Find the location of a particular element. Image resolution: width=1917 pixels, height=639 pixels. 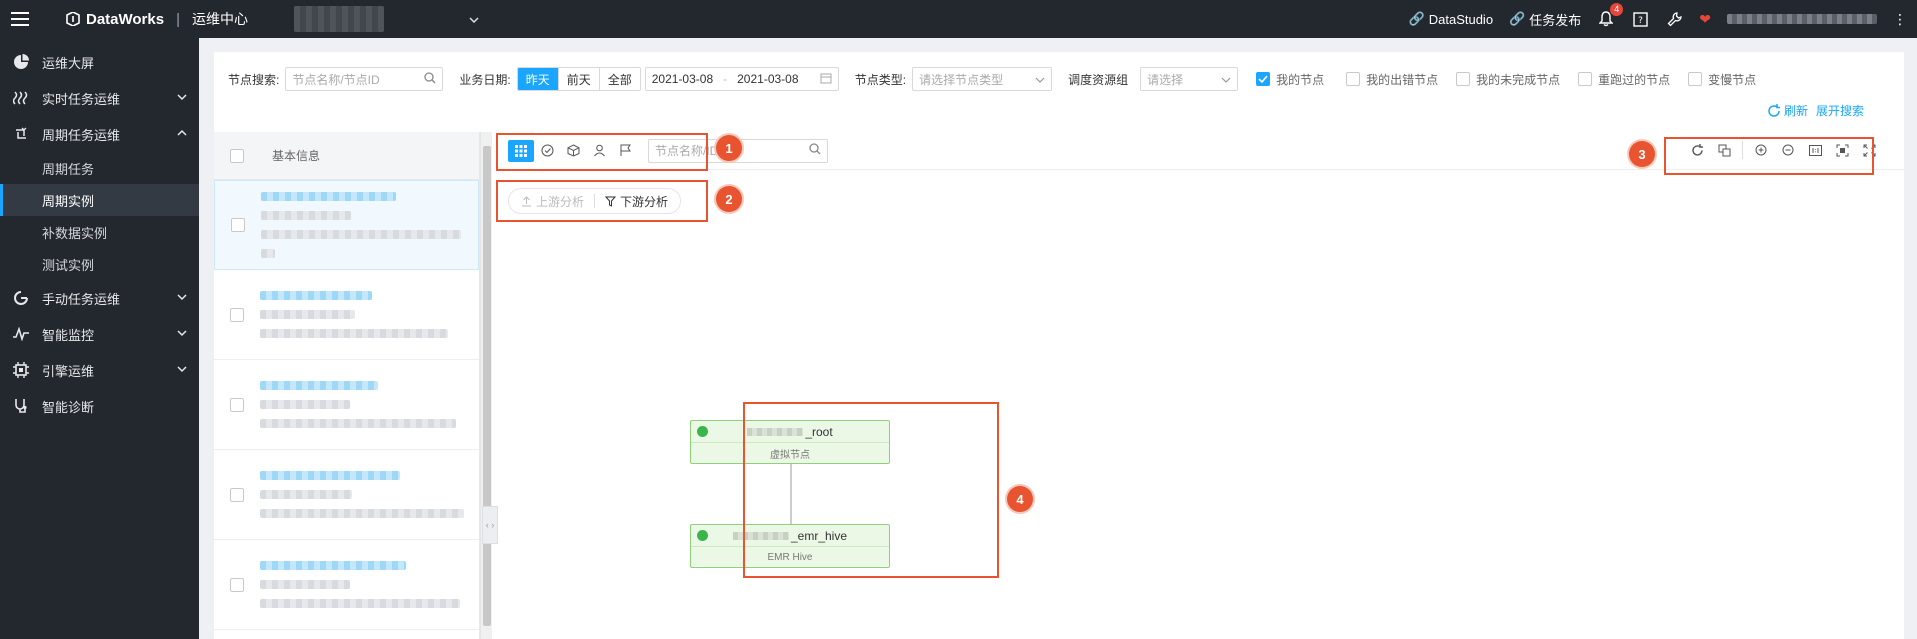

engine-icon is located at coordinates (21, 370).